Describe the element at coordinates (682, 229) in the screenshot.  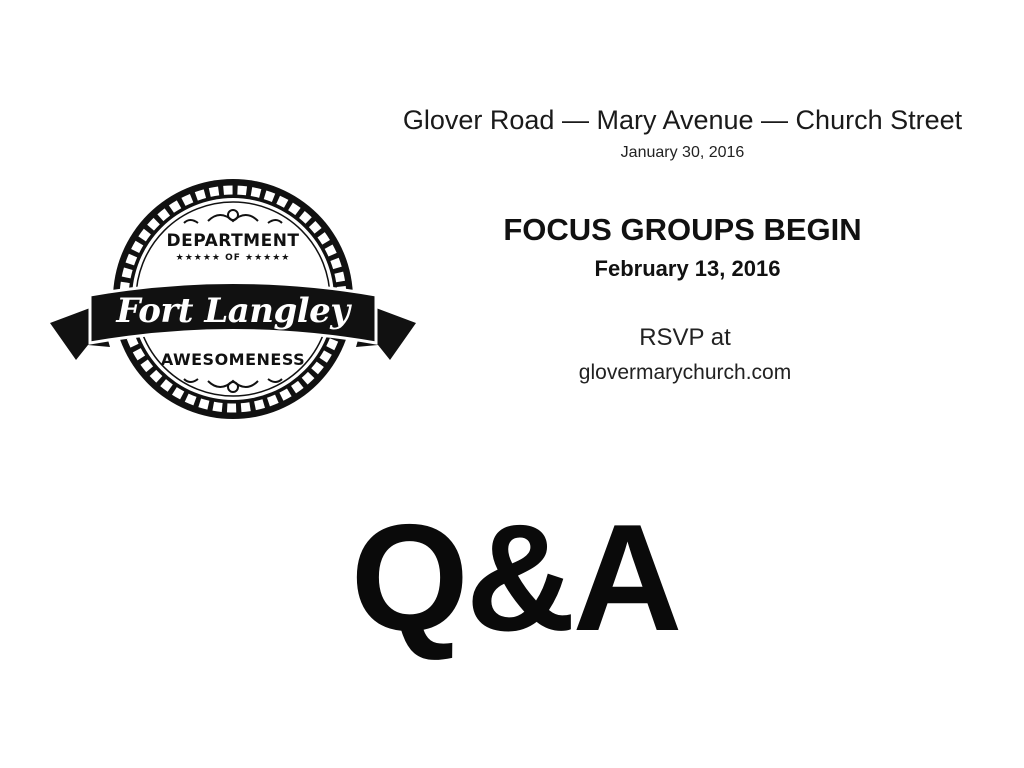
I see `focus-groups-headline: FOCUS GROUPS BEGIN` at that location.